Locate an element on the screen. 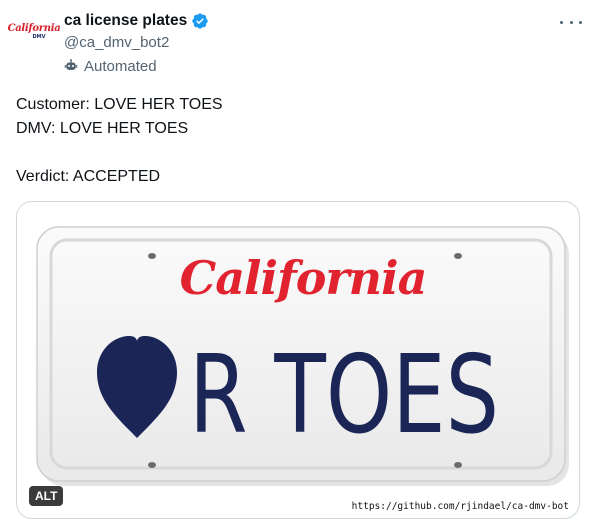  name-row: ca license plates is located at coordinates (136, 21).